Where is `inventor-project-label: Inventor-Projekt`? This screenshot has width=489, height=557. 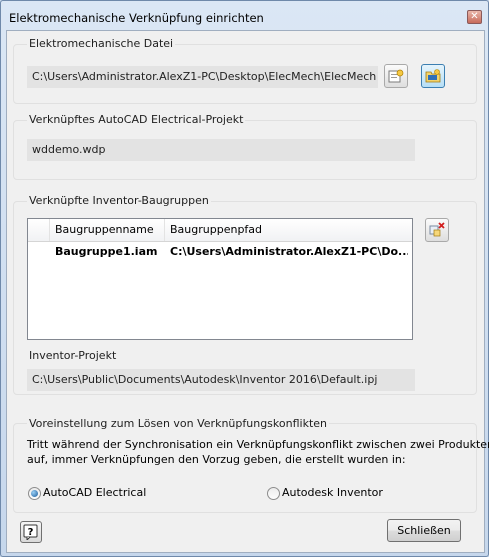 inventor-project-label: Inventor-Projekt is located at coordinates (73, 355).